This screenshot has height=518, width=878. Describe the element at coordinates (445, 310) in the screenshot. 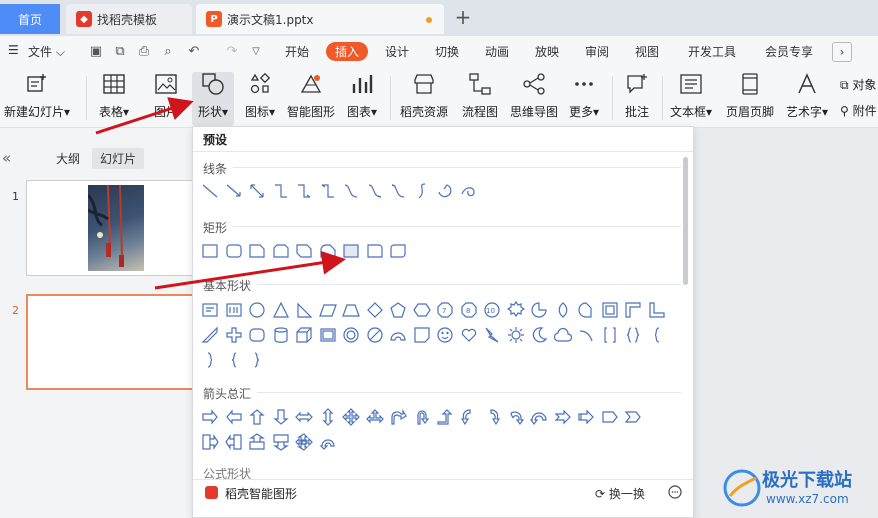

I see `basic-shape-11: 7` at that location.